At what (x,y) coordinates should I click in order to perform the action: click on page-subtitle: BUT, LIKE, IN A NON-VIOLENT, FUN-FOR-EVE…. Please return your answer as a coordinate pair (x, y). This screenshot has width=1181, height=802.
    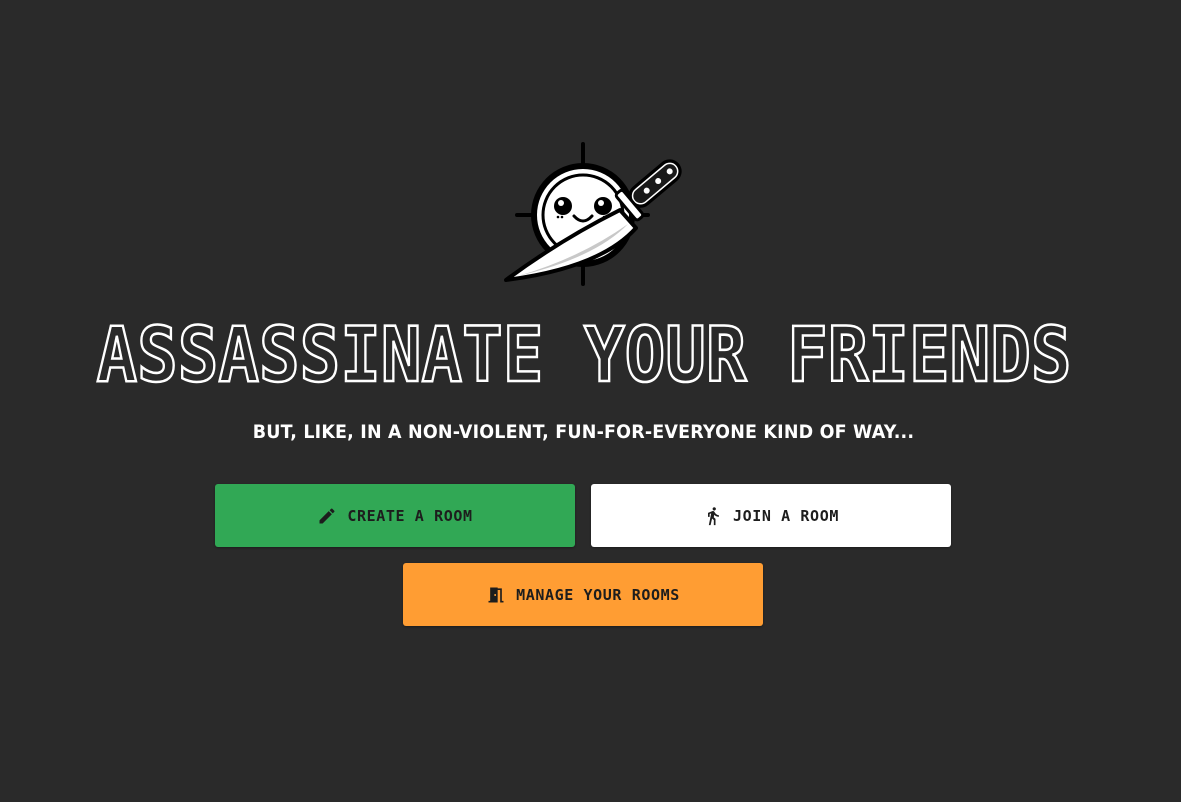
    Looking at the image, I should click on (583, 432).